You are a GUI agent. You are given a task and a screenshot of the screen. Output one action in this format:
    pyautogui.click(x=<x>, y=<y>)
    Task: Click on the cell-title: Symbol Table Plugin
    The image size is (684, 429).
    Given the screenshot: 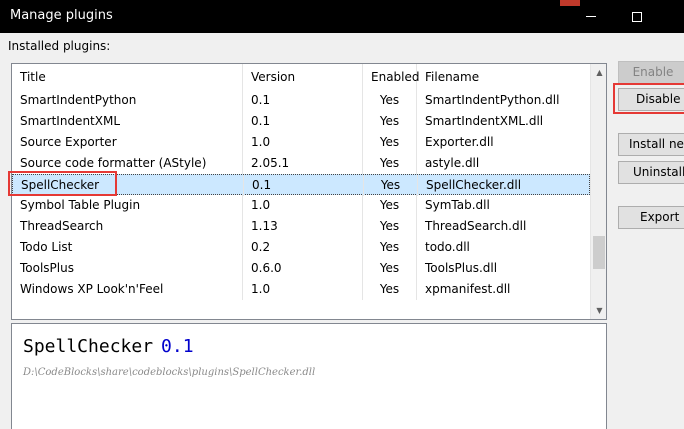 What is the action you would take?
    pyautogui.click(x=127, y=205)
    